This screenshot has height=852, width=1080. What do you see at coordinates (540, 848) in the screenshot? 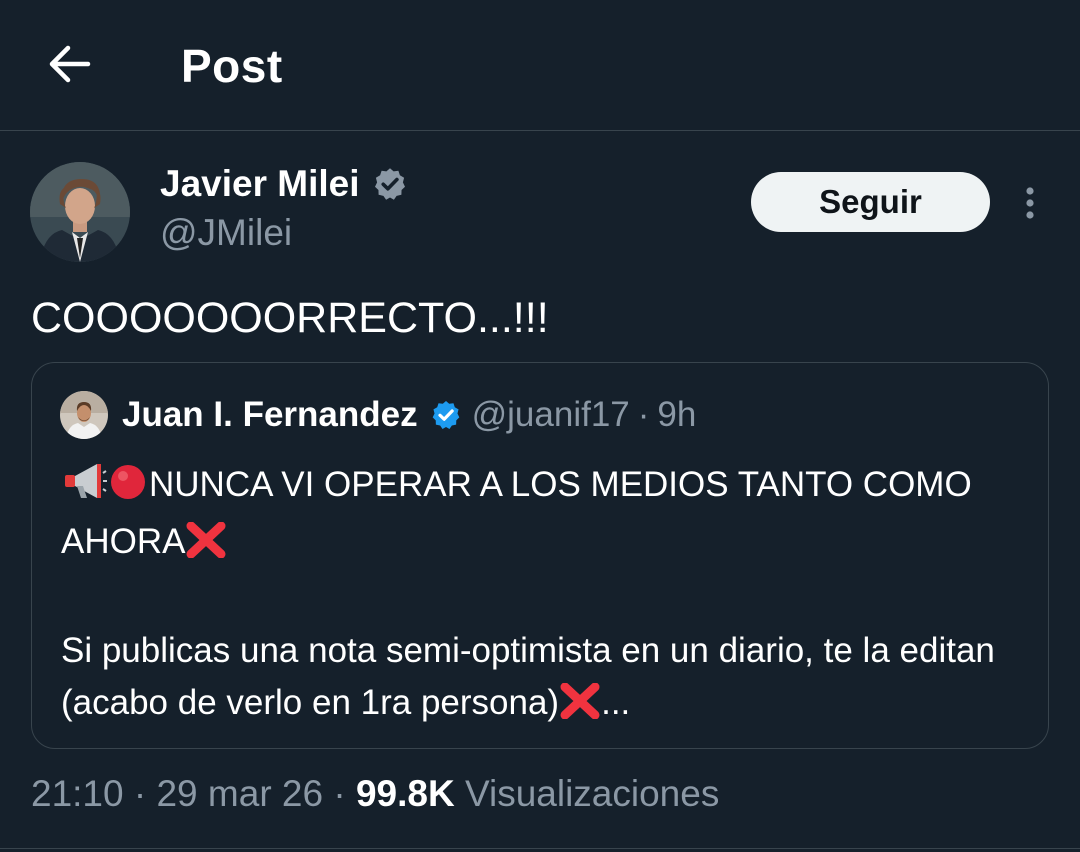
I see `divider` at bounding box center [540, 848].